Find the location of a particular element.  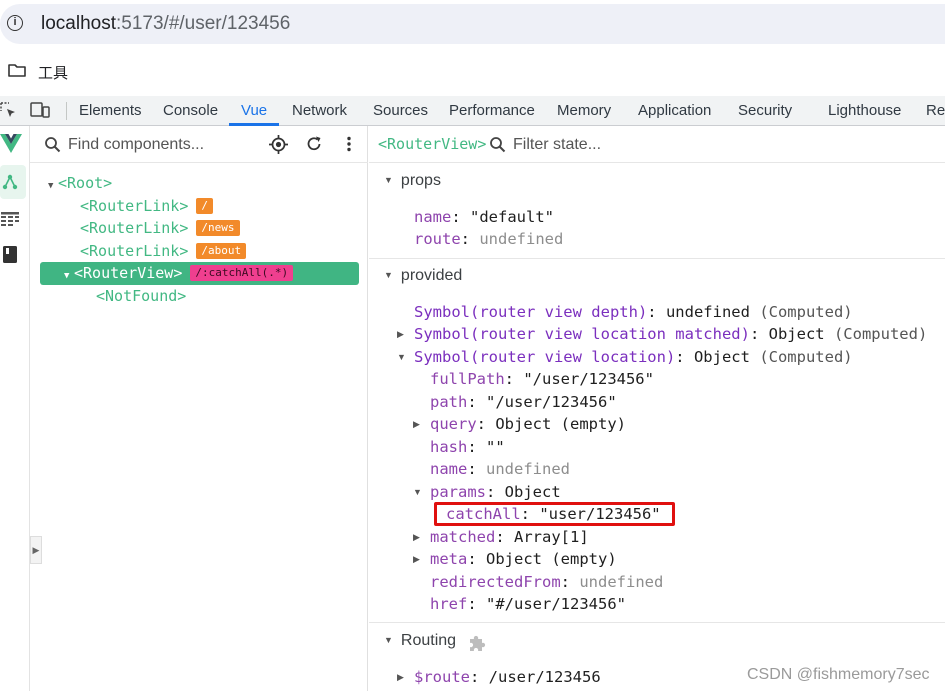

components-tree-icon is located at coordinates (10, 182).